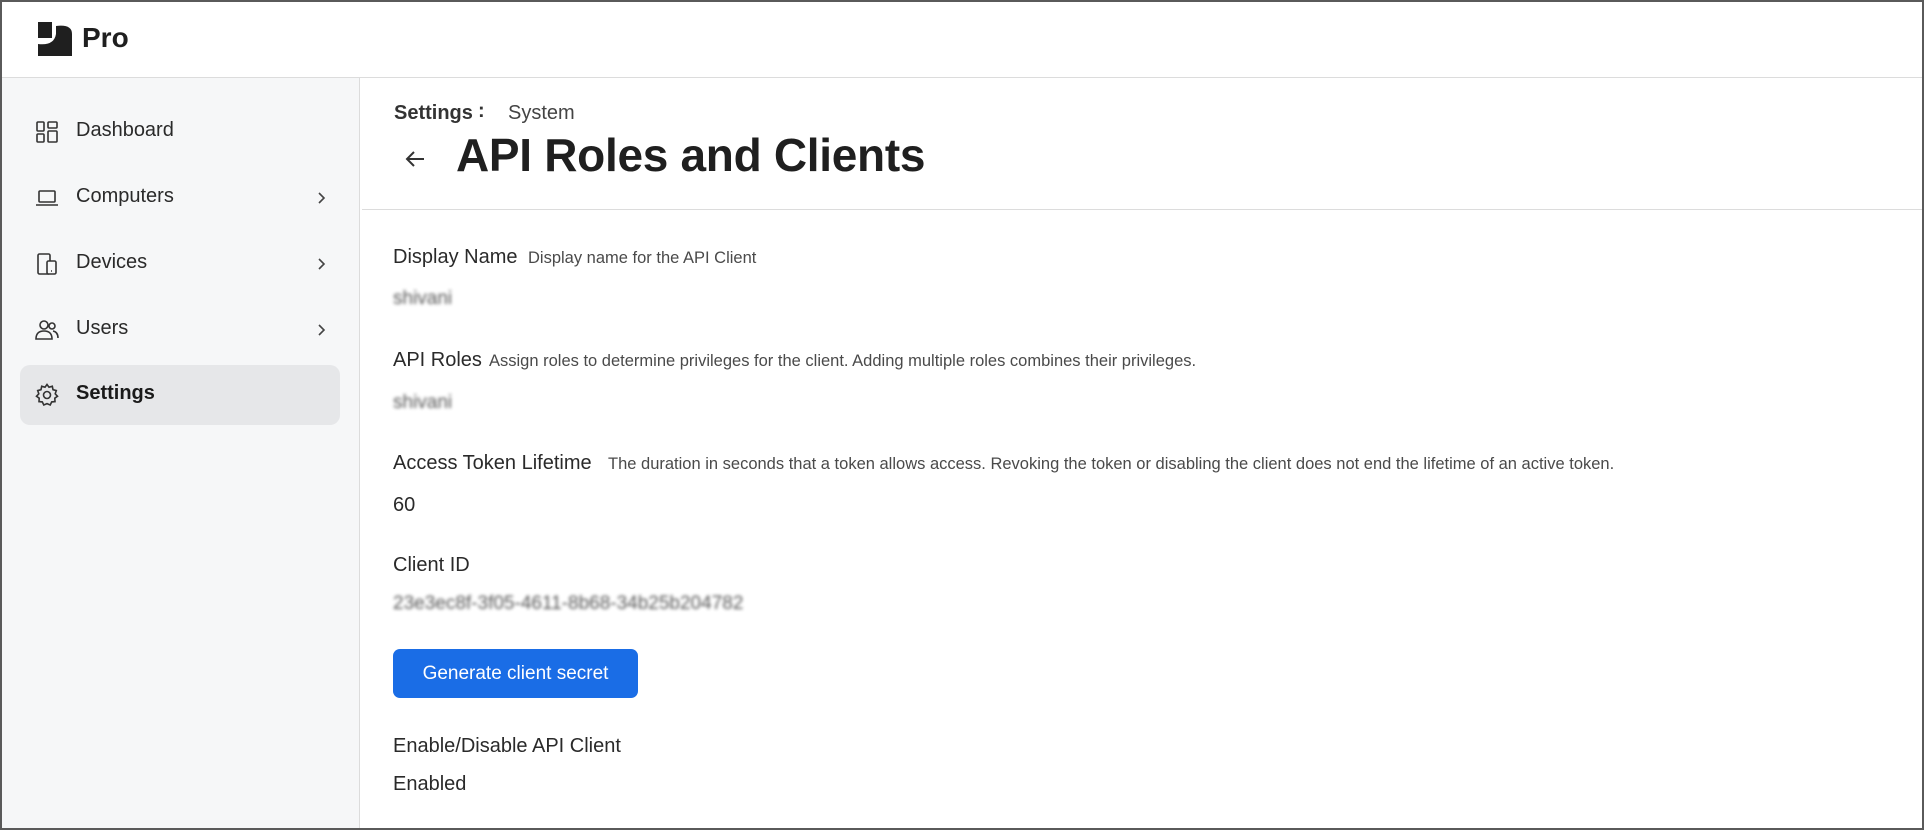  I want to click on sidebar-item-settings: Settings, so click(180, 395).